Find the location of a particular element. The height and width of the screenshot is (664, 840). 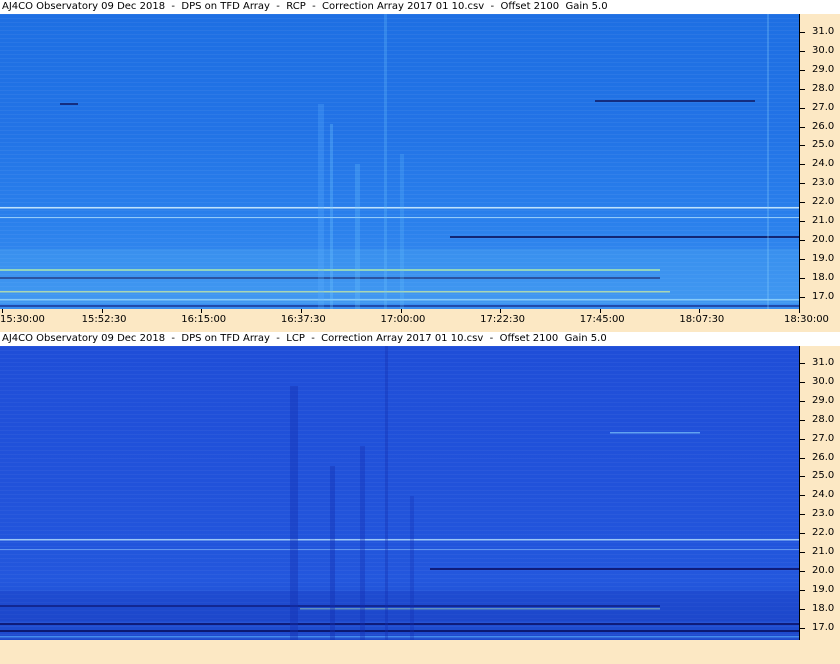

y-tick-label: 21.0 is located at coordinates (823, 220).